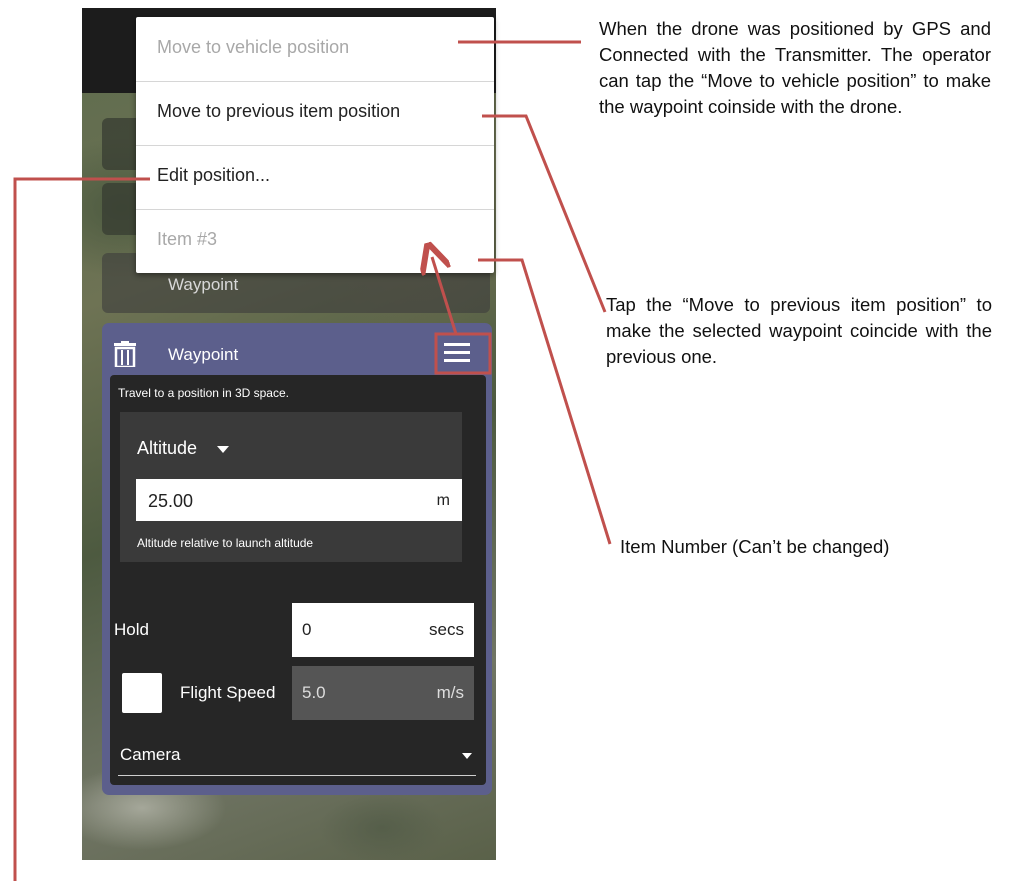 This screenshot has height=881, width=1029. I want to click on callout-line-previous, so click(544, 213).